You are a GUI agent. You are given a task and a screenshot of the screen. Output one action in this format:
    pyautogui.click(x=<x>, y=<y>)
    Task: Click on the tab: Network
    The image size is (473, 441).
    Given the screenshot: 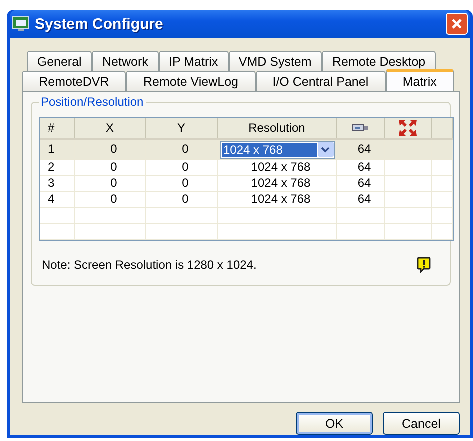 What is the action you would take?
    pyautogui.click(x=125, y=61)
    